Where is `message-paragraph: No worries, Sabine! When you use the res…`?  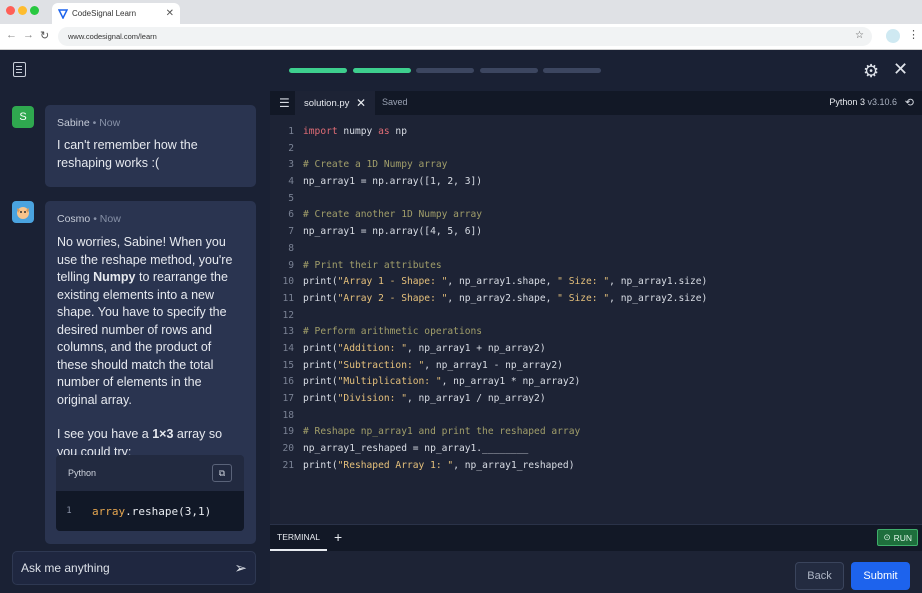
message-paragraph: No worries, Sabine! When you use the res… is located at coordinates (145, 321).